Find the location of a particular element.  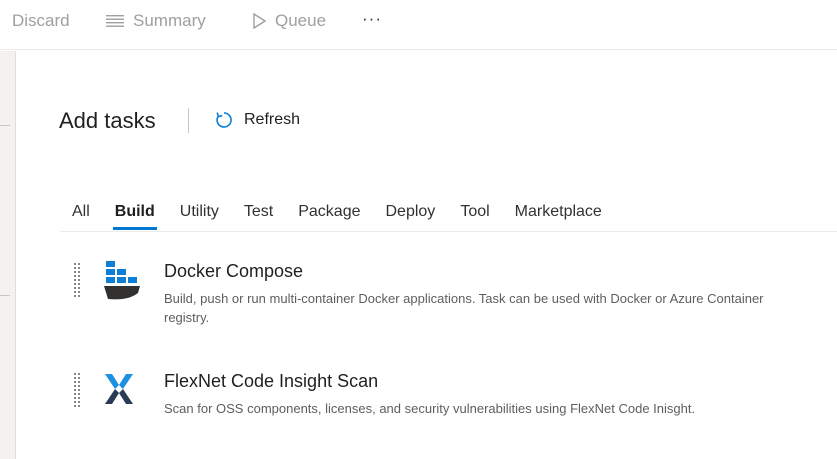

summary-button: Summary is located at coordinates (156, 21).